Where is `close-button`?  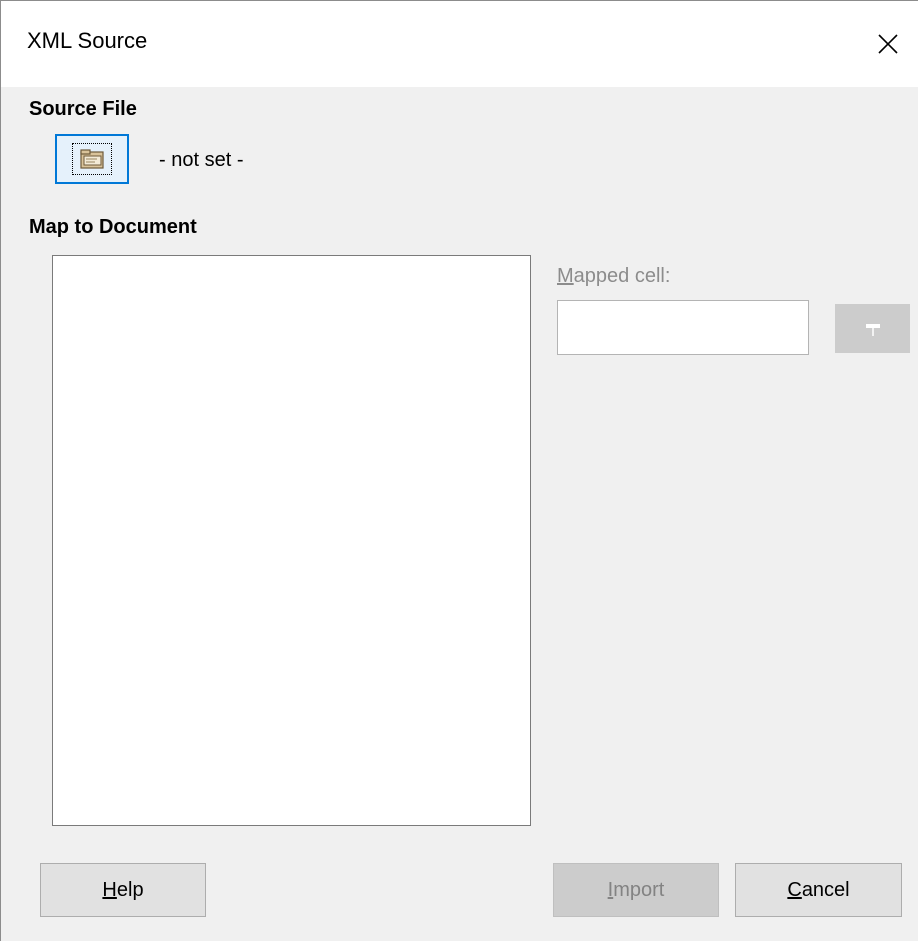 close-button is located at coordinates (888, 44).